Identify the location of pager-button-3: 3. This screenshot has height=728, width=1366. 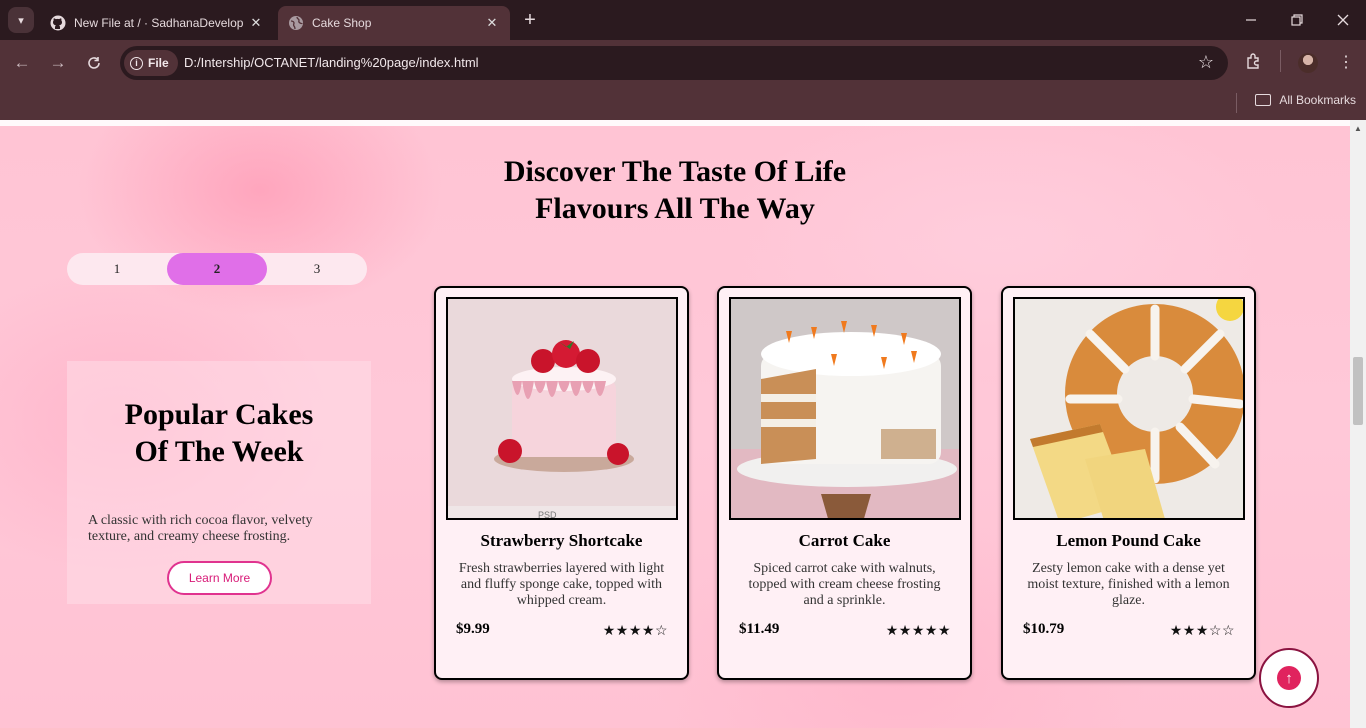
(317, 269).